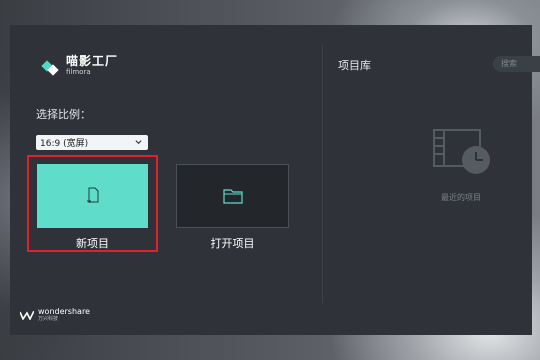 The height and width of the screenshot is (360, 540). I want to click on library-search-input: 搜索, so click(516, 64).